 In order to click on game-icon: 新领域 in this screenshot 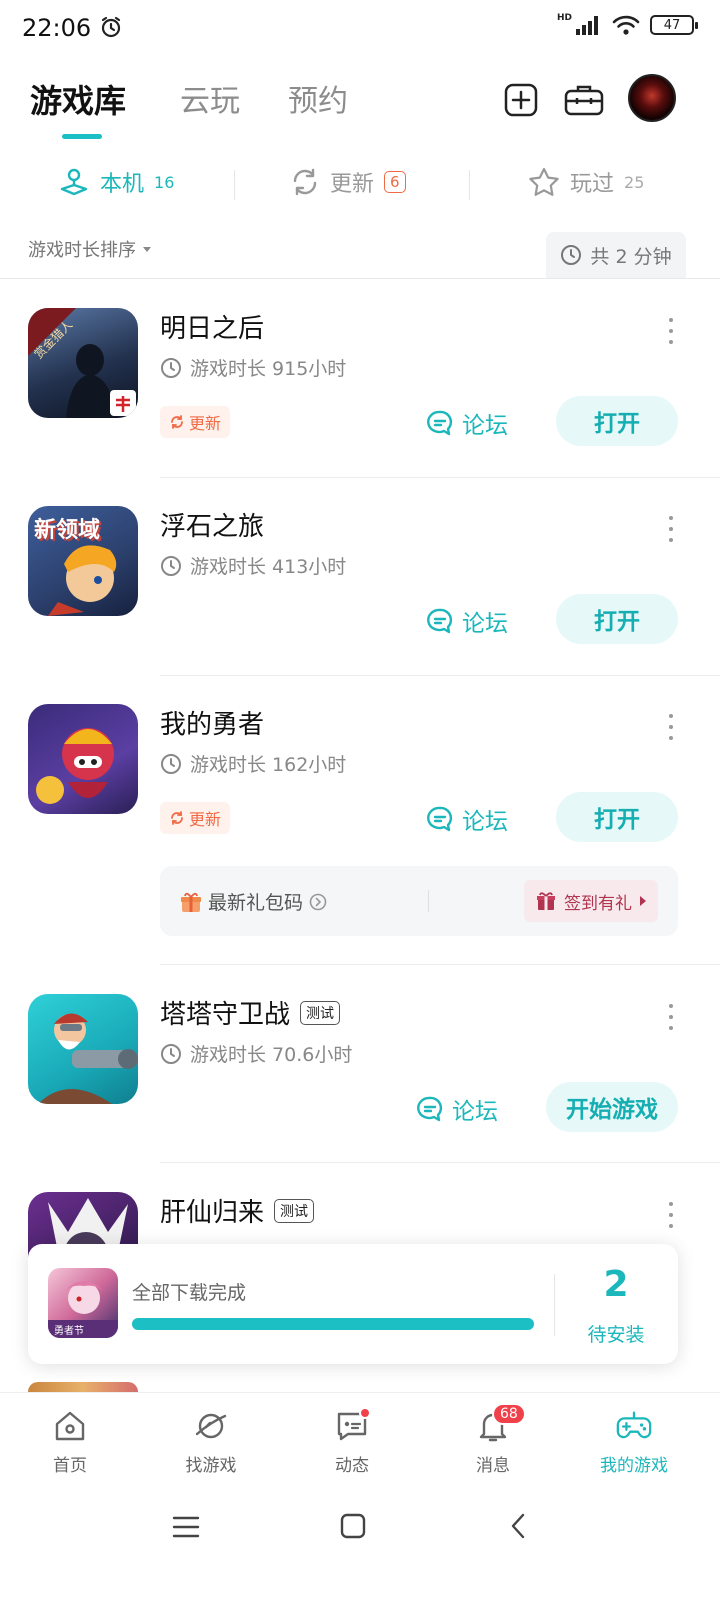, I will do `click(83, 561)`.